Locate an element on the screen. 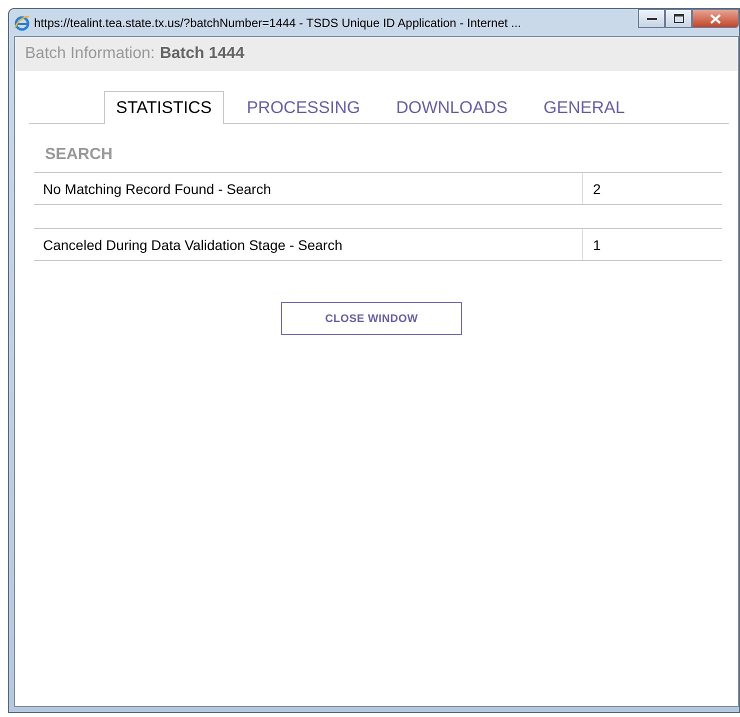 This screenshot has width=740, height=717. section-title: SEARCH is located at coordinates (79, 155).